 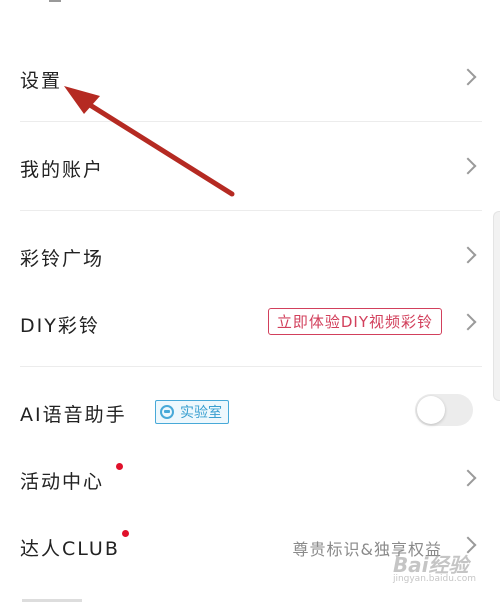 I want to click on annotation-arrow, so click(x=149, y=141).